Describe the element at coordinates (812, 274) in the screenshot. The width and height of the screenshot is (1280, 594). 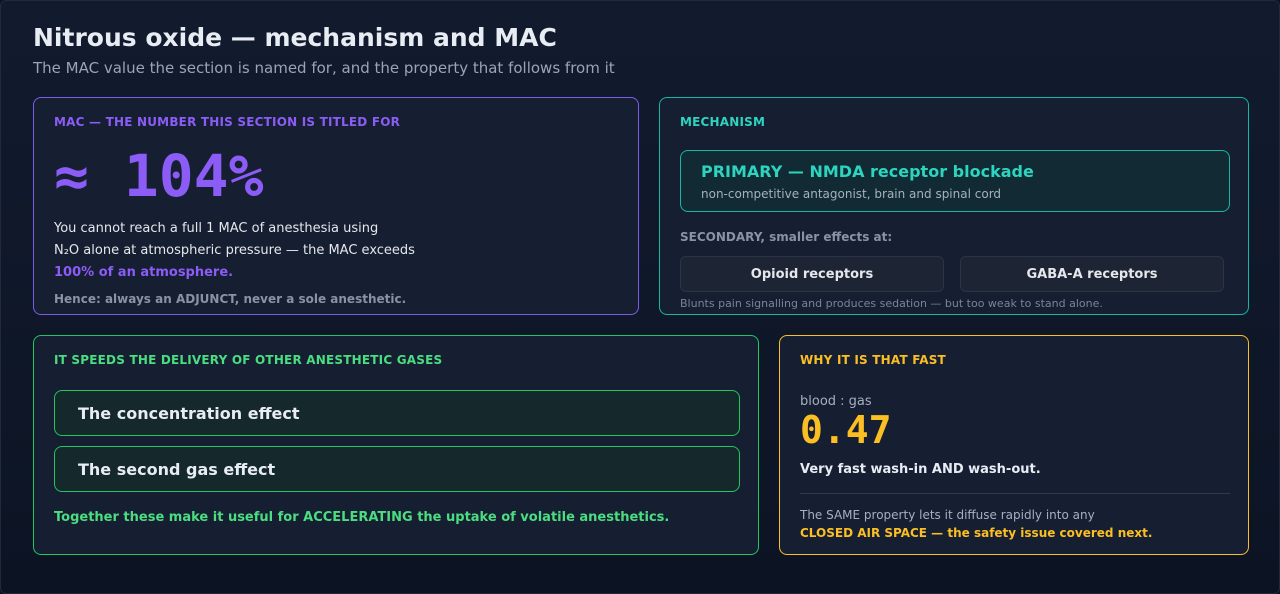
I see `receptor-chip-opioid: Opioid receptors` at that location.